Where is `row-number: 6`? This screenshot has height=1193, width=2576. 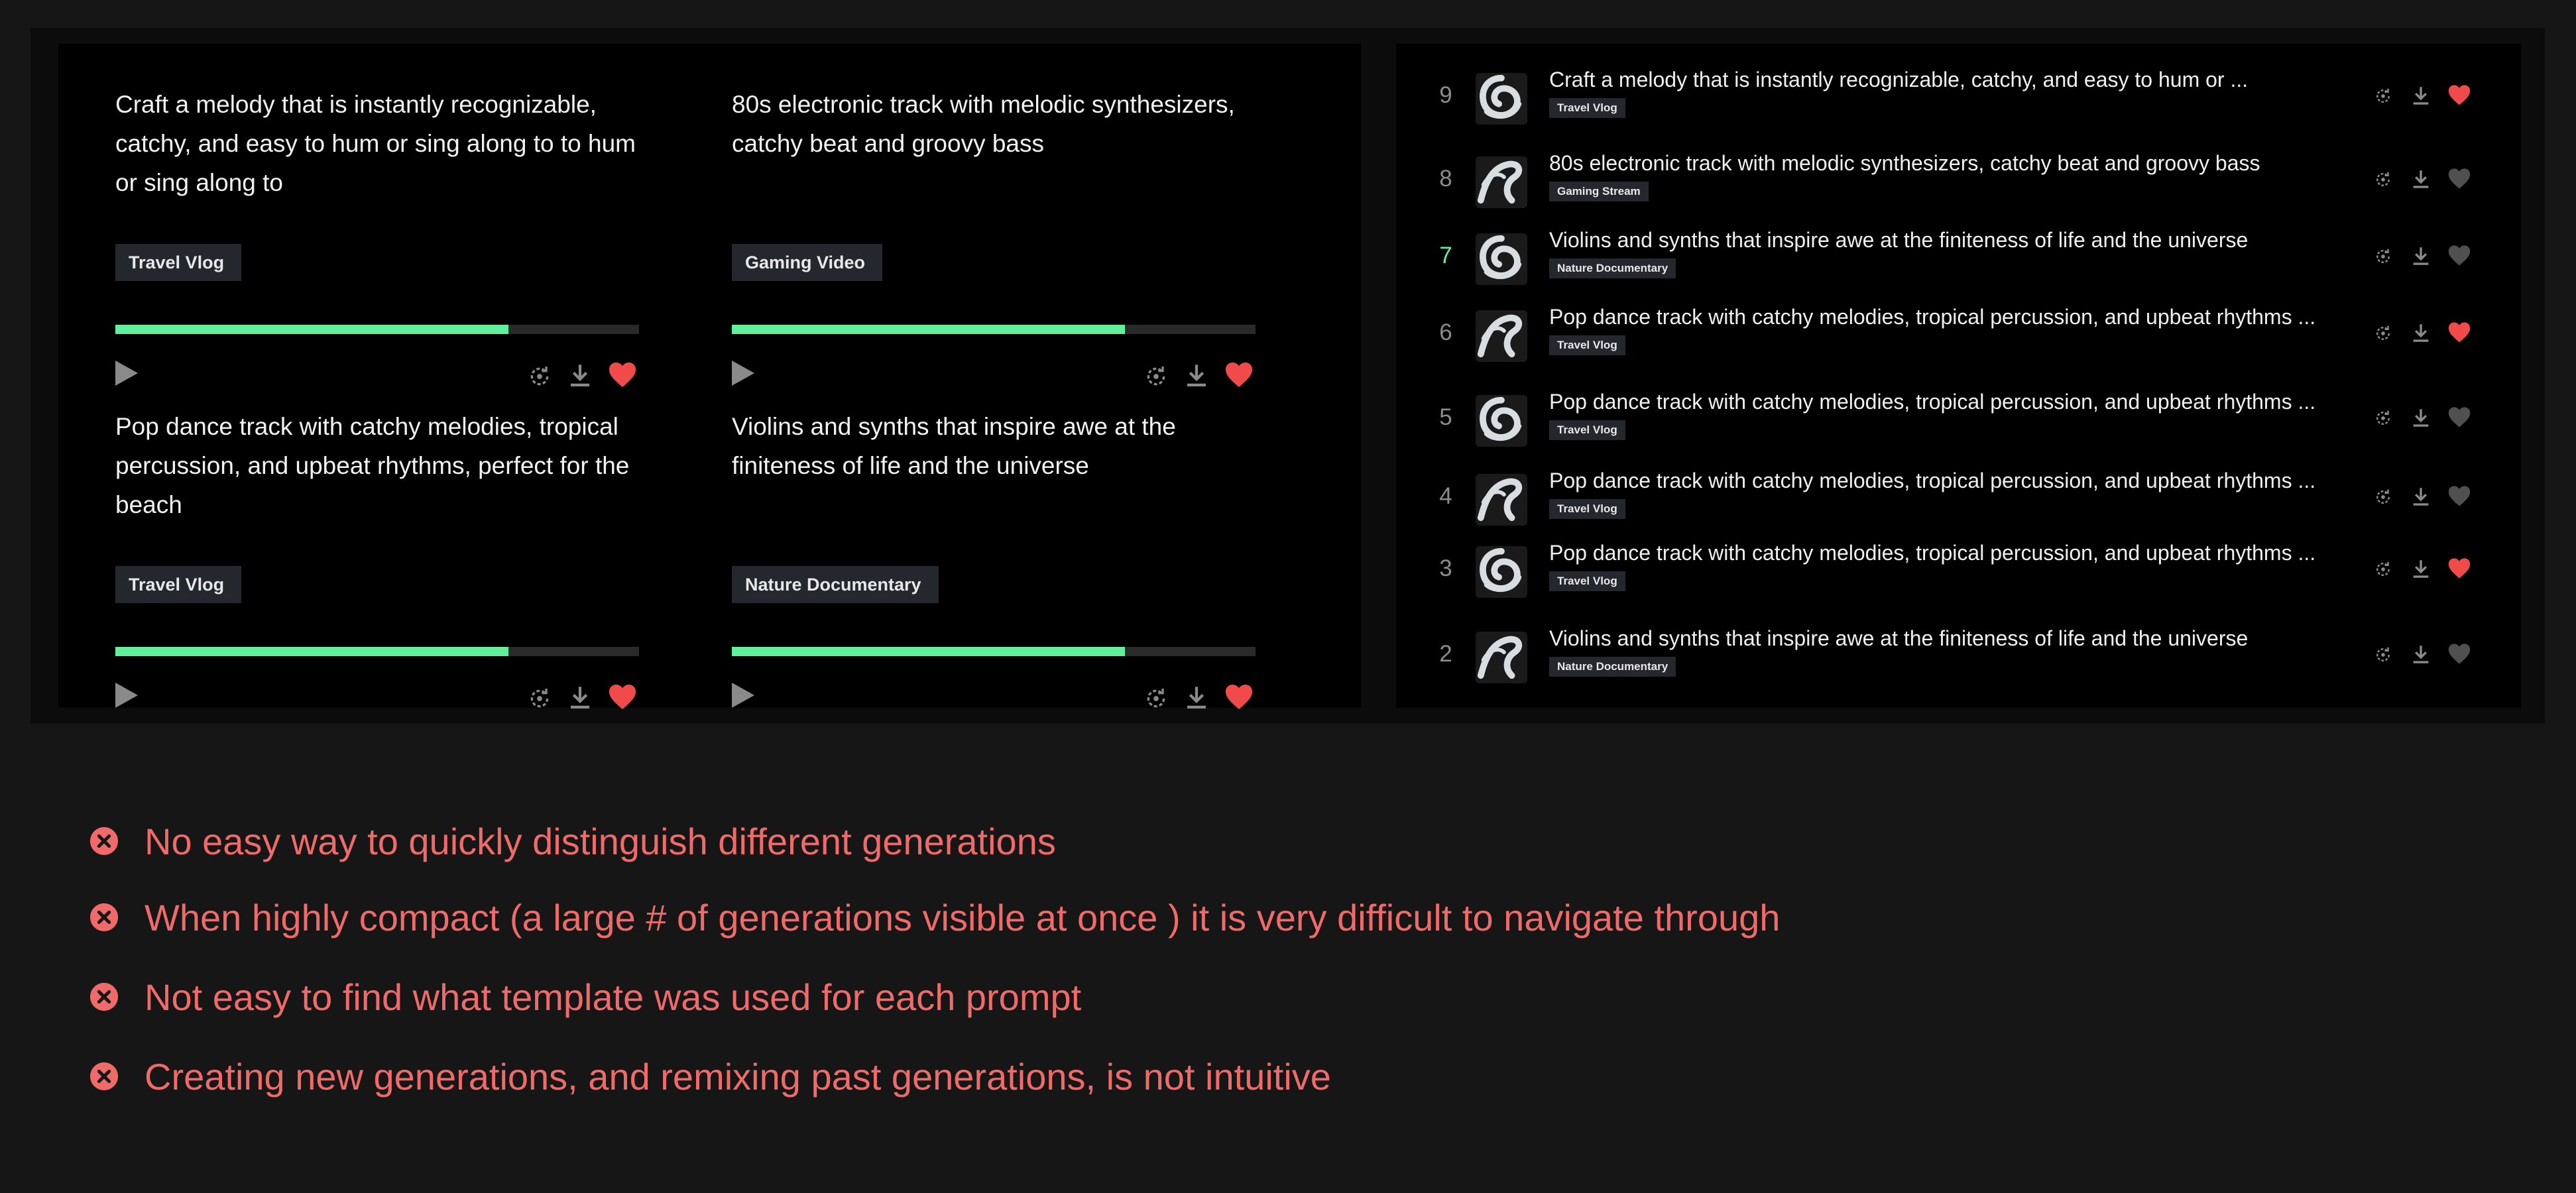
row-number: 6 is located at coordinates (1446, 332).